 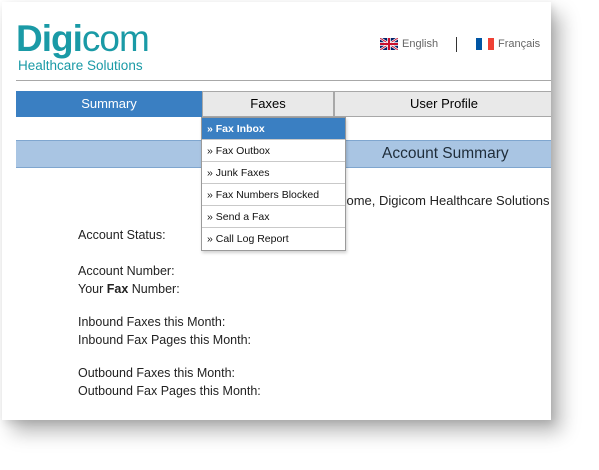 I want to click on uk-flag-icon, so click(x=389, y=44).